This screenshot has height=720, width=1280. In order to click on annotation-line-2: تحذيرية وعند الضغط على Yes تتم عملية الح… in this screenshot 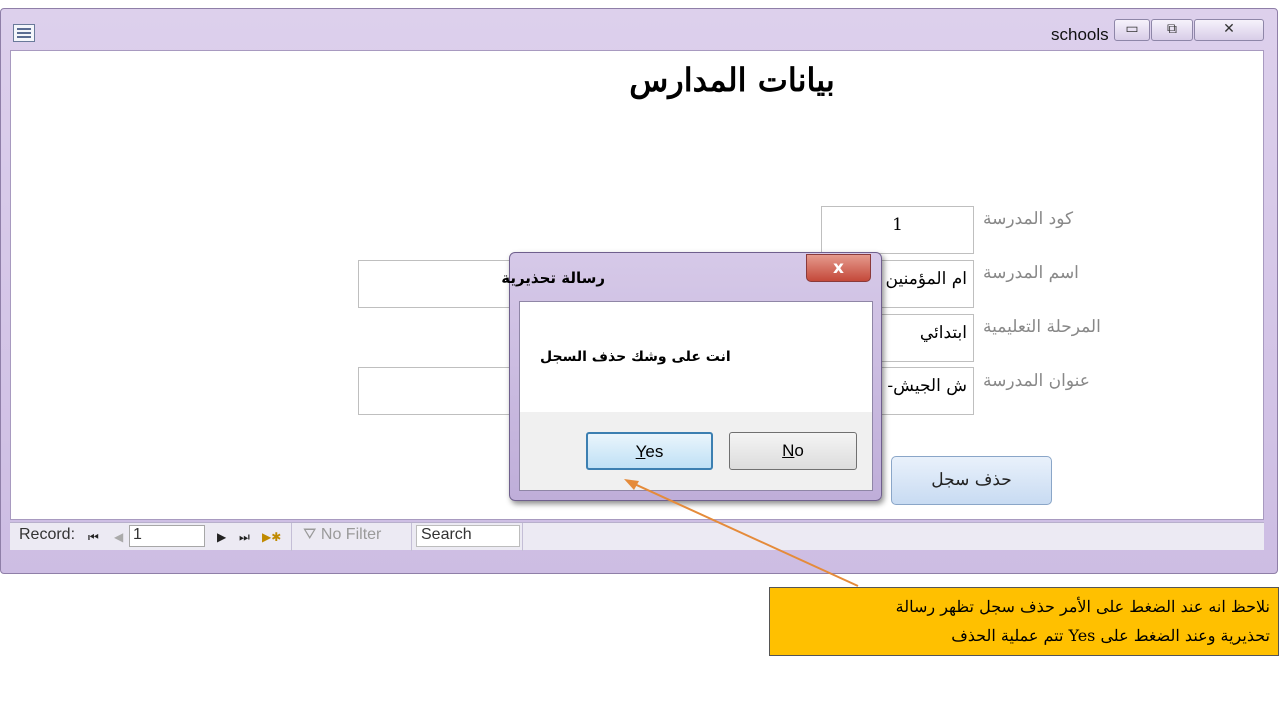, I will do `click(1110, 635)`.